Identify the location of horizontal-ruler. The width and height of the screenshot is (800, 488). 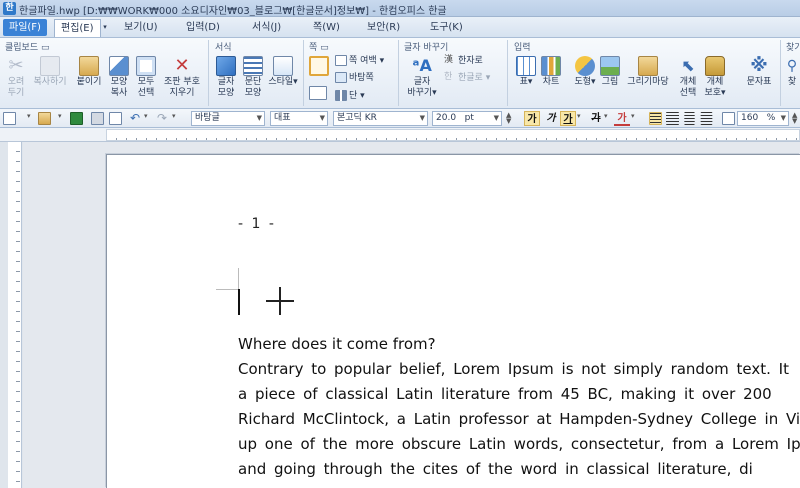
(400, 135).